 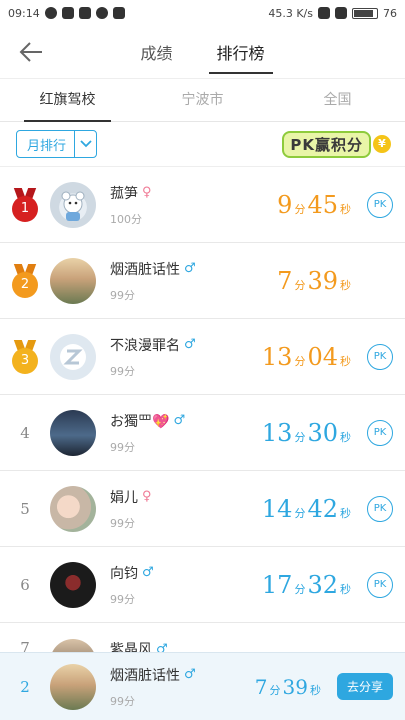 What do you see at coordinates (337, 100) in the screenshot?
I see `tab-national: 全国` at bounding box center [337, 100].